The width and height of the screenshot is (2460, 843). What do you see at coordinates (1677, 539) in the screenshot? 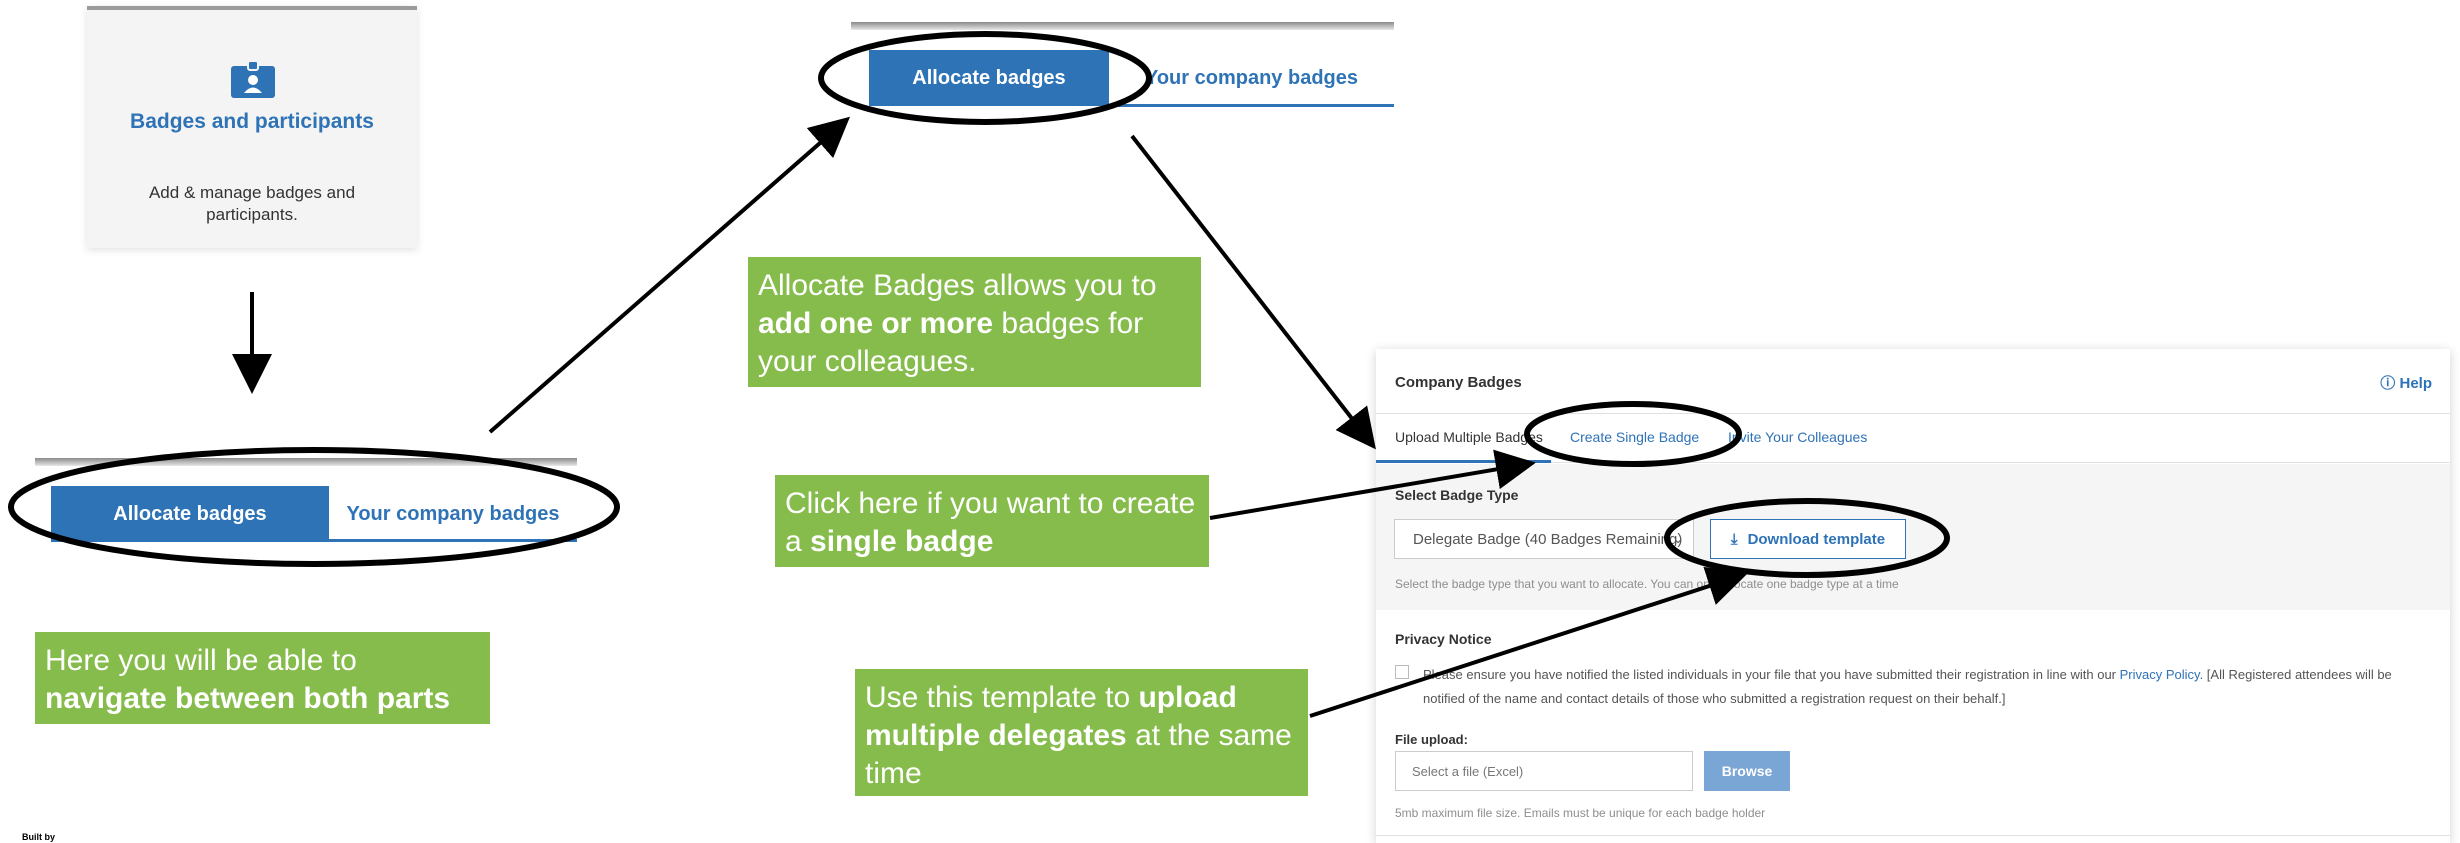
I see `chevron-down-icon: ⌄` at bounding box center [1677, 539].